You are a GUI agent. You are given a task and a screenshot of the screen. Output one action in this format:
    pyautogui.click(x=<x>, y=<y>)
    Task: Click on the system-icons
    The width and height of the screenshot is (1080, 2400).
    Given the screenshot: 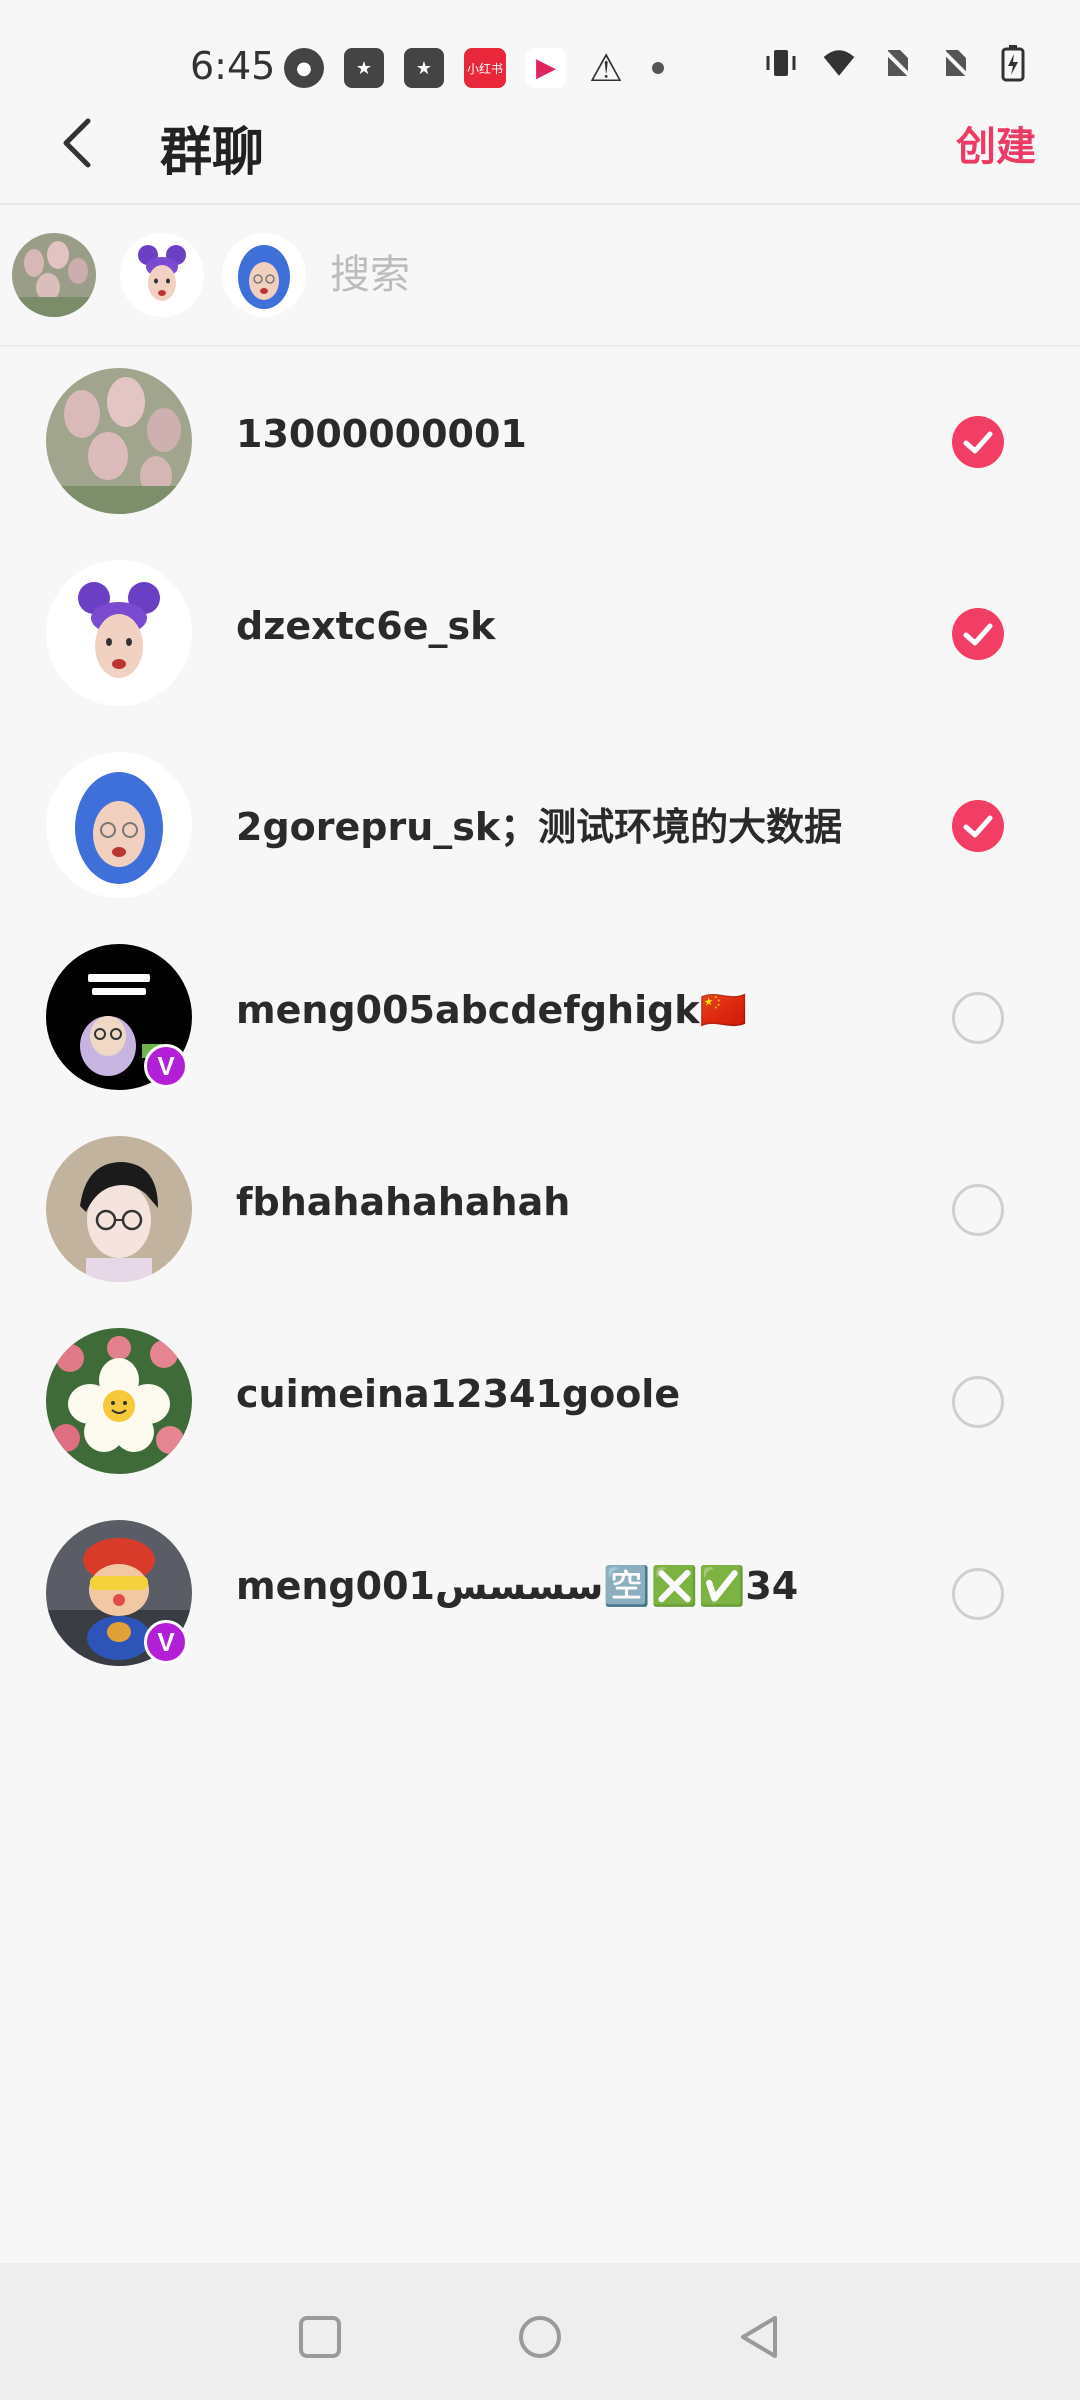 What is the action you would take?
    pyautogui.click(x=897, y=63)
    